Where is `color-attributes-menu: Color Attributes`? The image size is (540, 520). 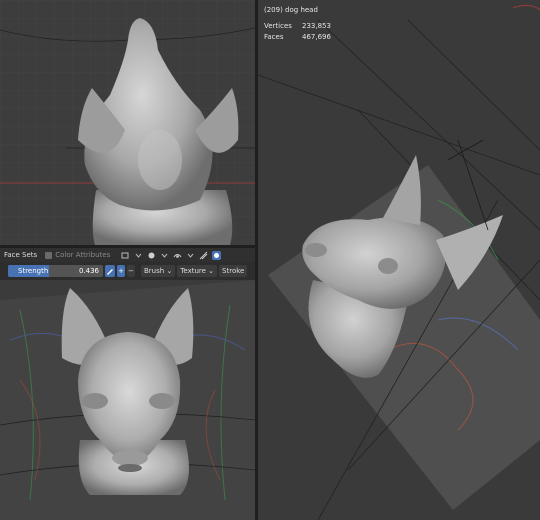 color-attributes-menu: Color Attributes is located at coordinates (77, 255).